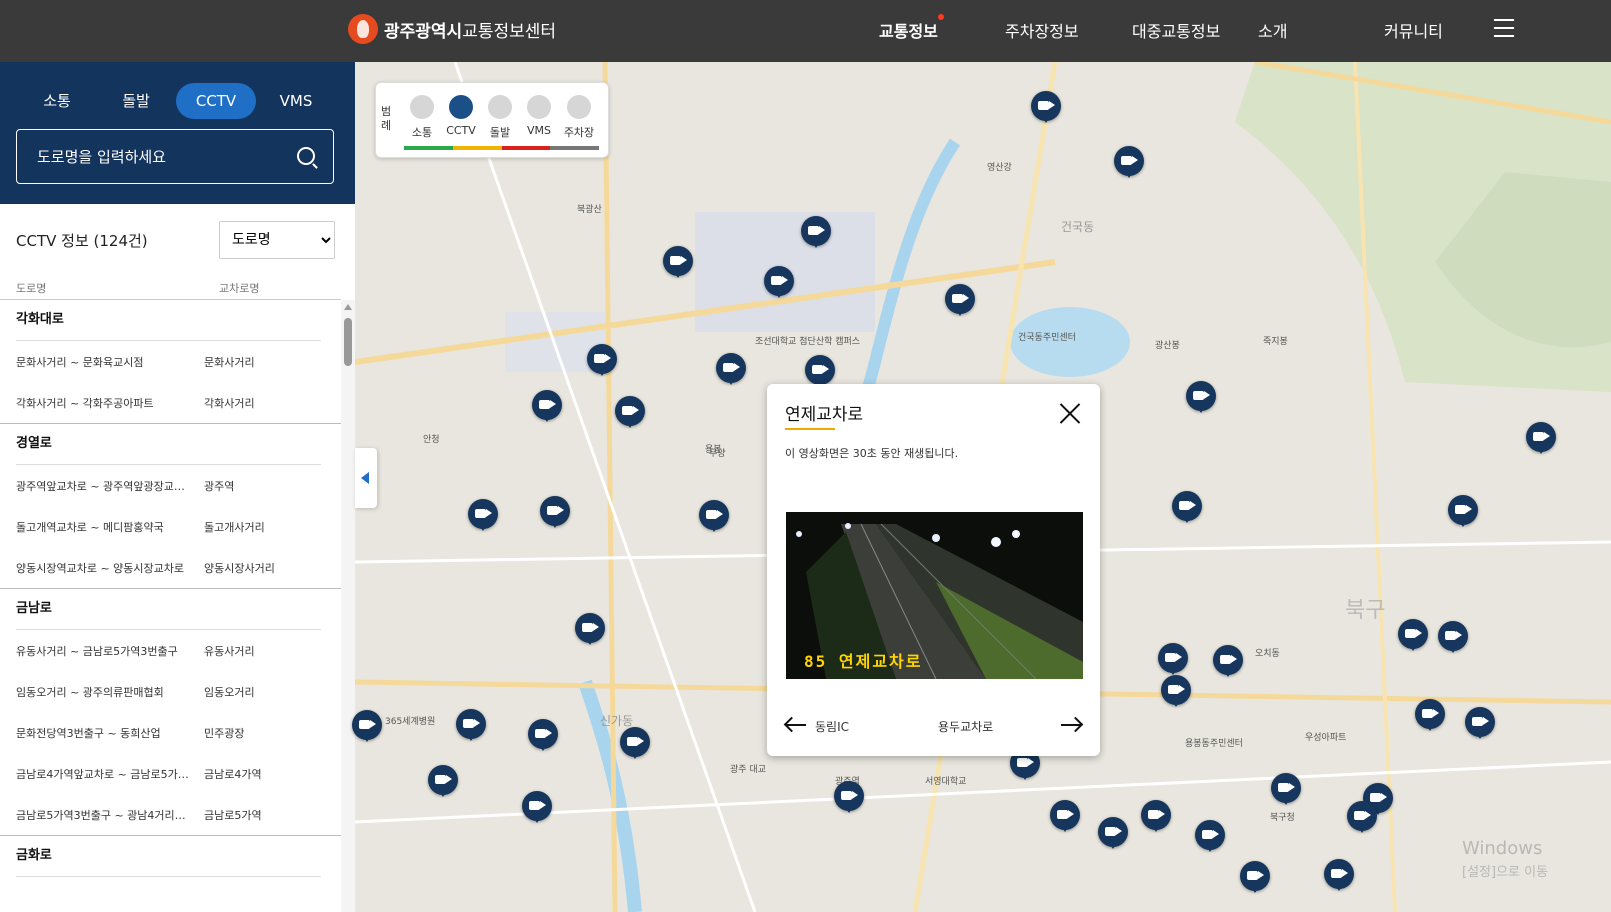  What do you see at coordinates (216, 101) in the screenshot?
I see `tab-cctv: CCTV` at bounding box center [216, 101].